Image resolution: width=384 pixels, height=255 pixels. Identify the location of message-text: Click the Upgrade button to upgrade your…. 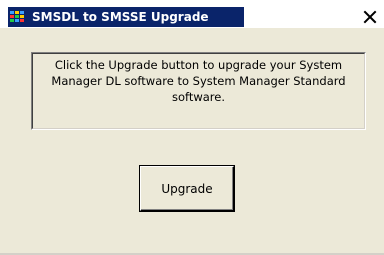
(198, 81).